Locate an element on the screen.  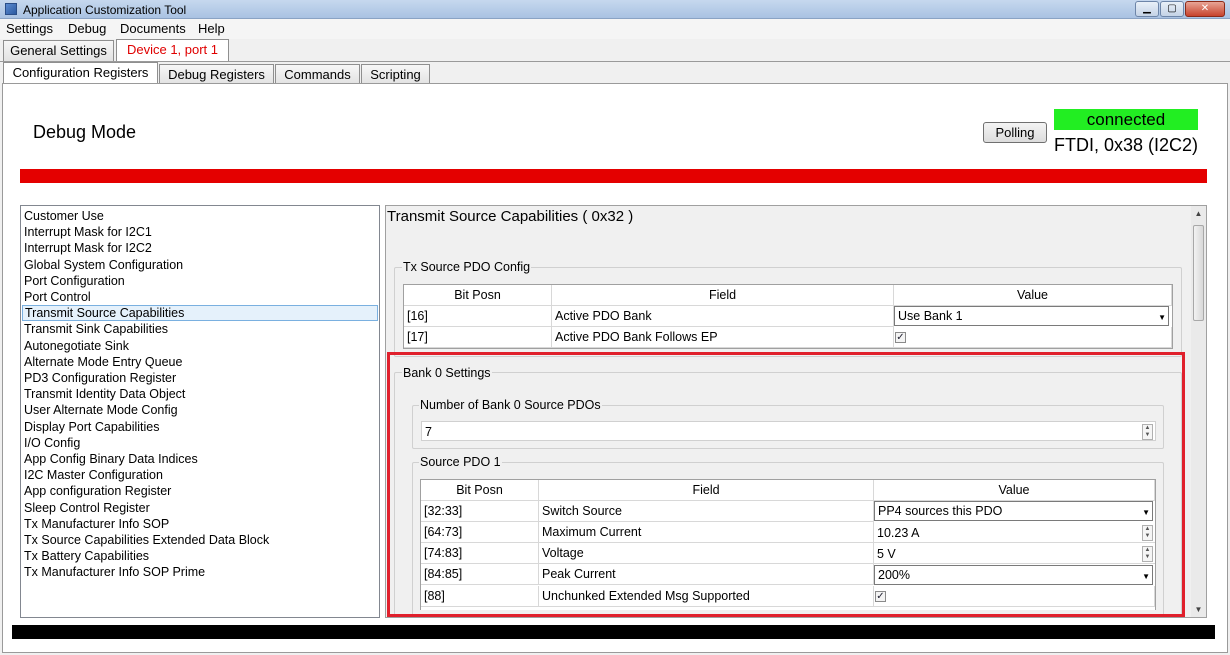
status-bar-red is located at coordinates (613, 176).